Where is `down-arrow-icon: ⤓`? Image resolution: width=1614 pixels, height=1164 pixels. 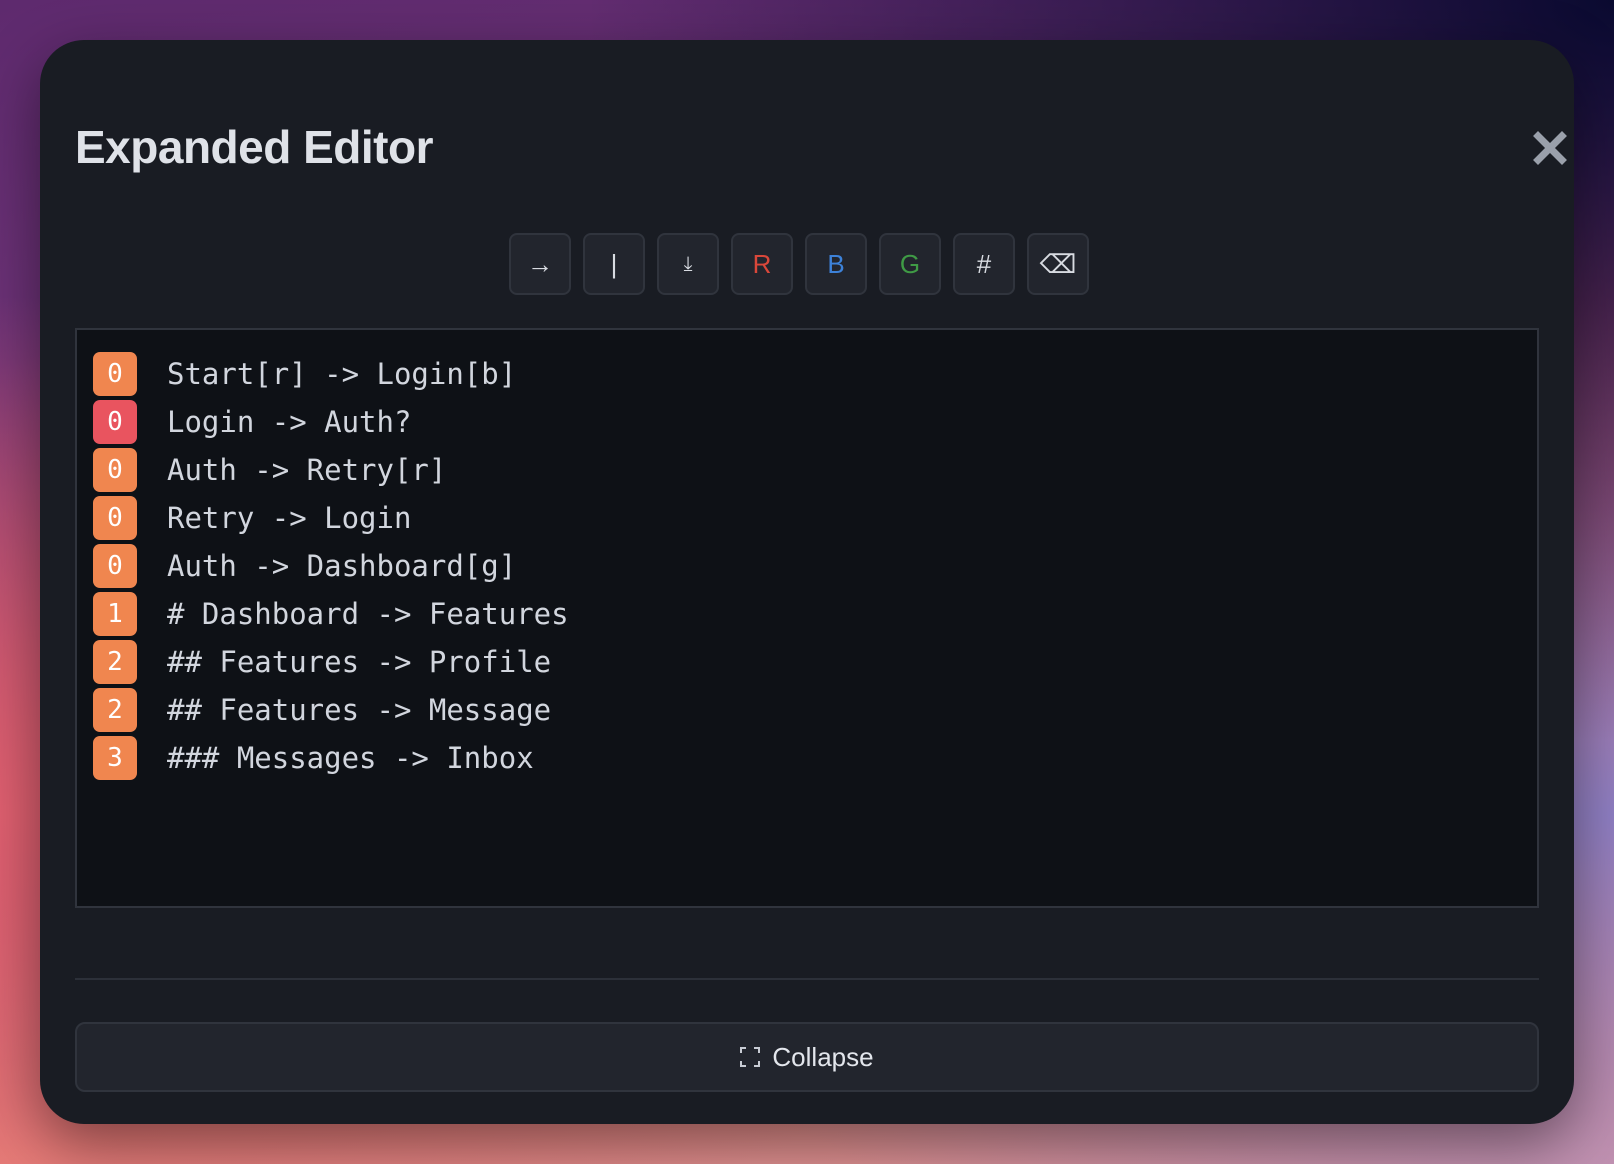
down-arrow-icon: ⤓ is located at coordinates (688, 263).